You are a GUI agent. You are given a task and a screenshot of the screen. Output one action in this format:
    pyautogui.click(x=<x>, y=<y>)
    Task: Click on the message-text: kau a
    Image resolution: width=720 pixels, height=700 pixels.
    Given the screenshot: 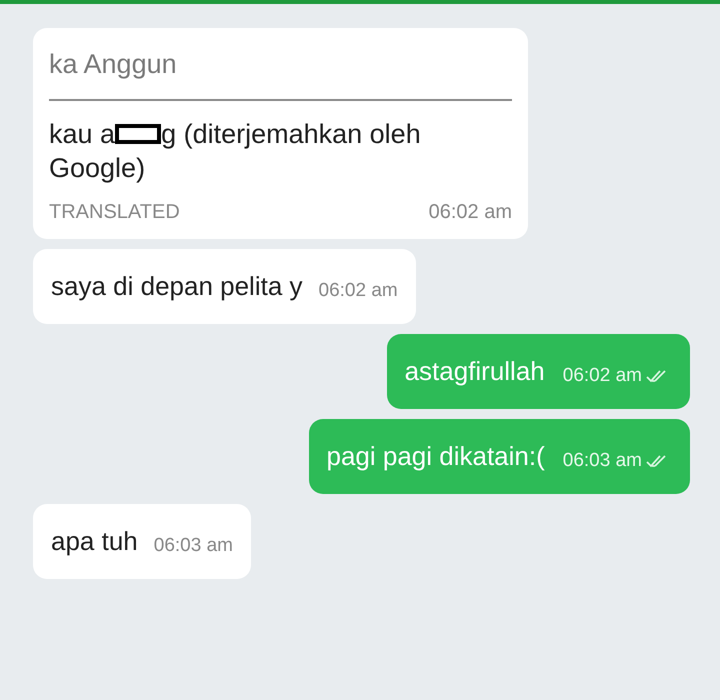 What is the action you would take?
    pyautogui.click(x=82, y=134)
    